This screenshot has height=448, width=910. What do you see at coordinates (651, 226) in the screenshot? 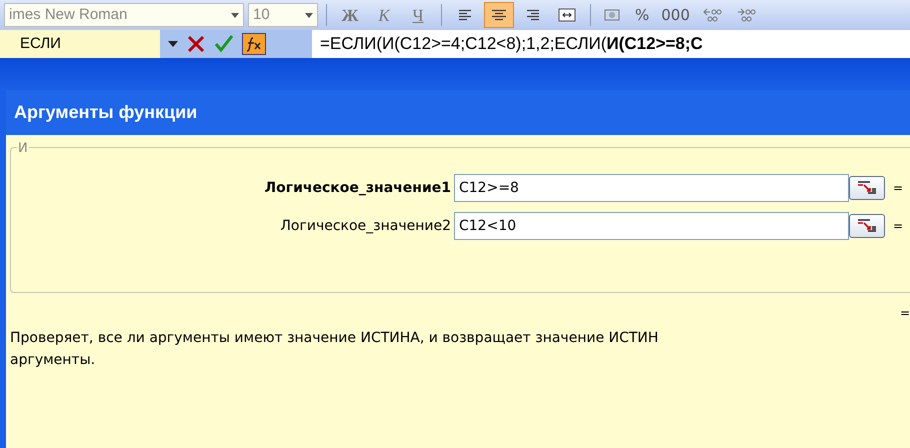
I see `argument-field: C12<10` at bounding box center [651, 226].